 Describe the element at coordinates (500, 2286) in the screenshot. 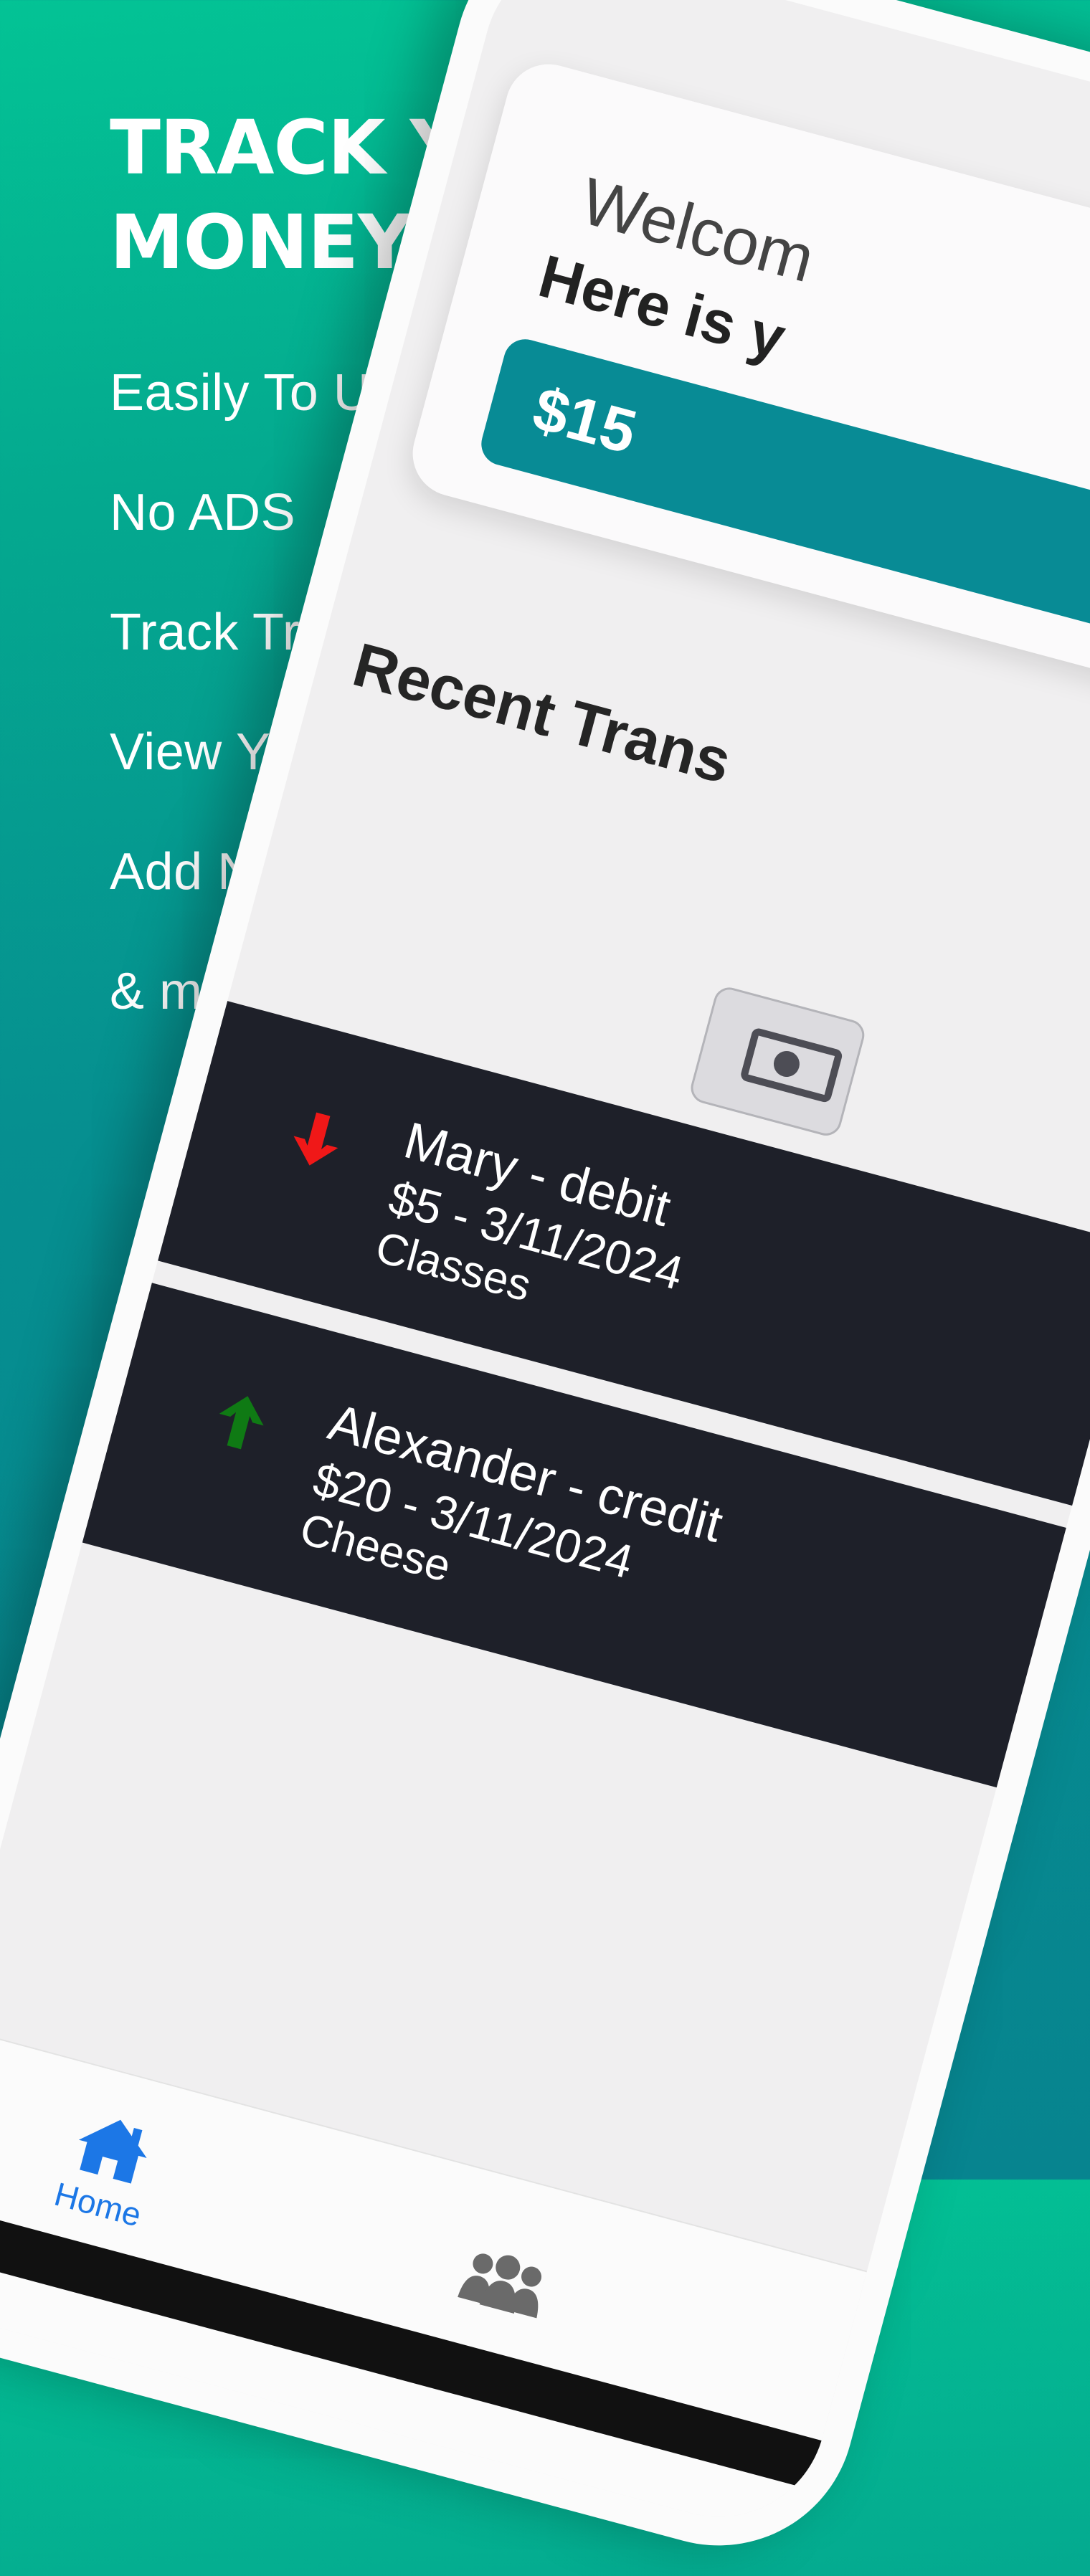

I see `people-icon` at that location.